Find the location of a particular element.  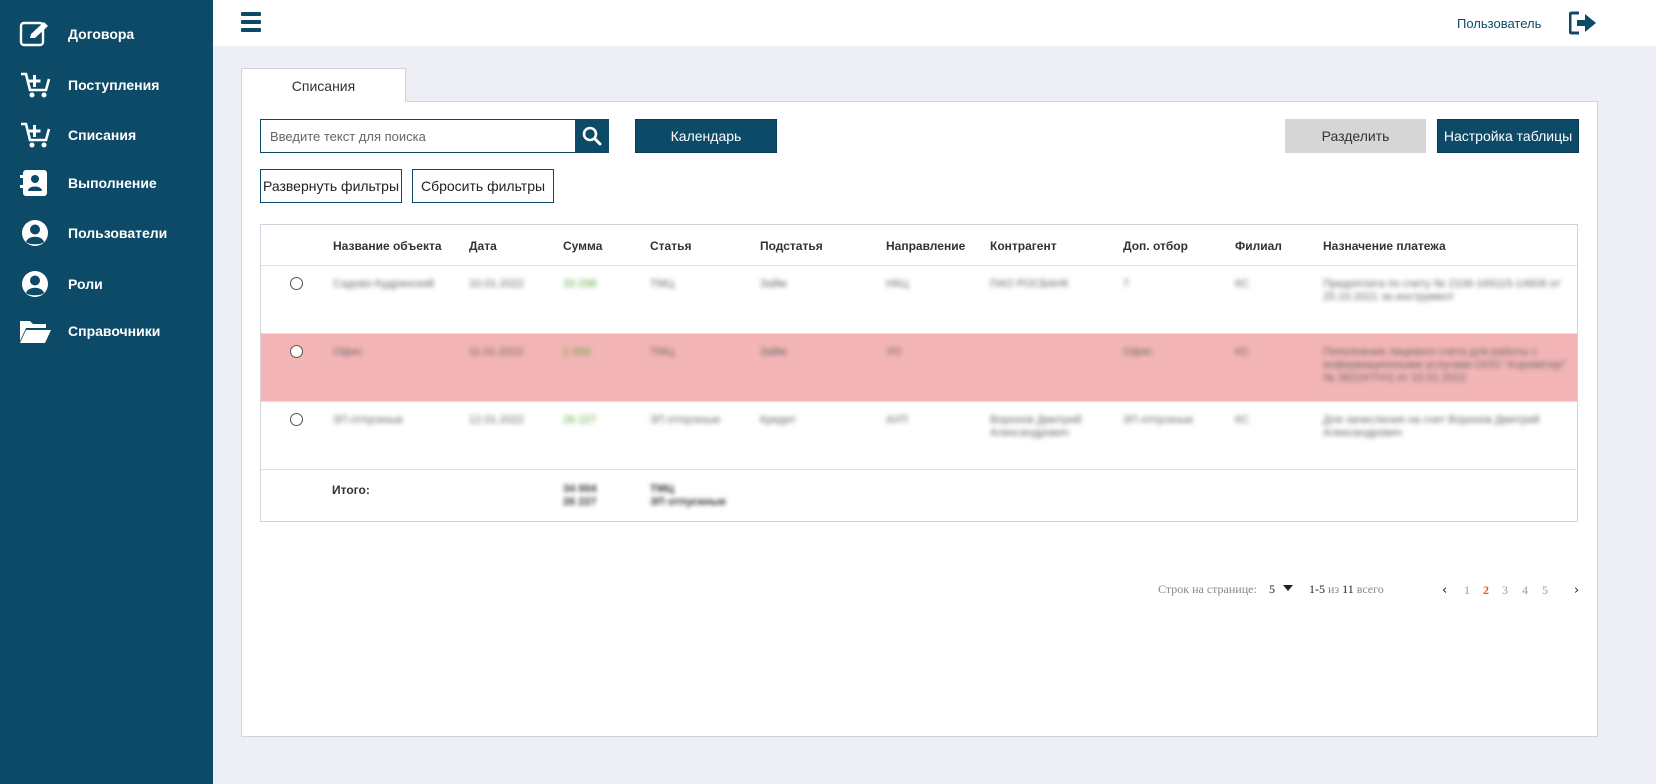

sidebar-item-label: Справочники is located at coordinates (114, 331).